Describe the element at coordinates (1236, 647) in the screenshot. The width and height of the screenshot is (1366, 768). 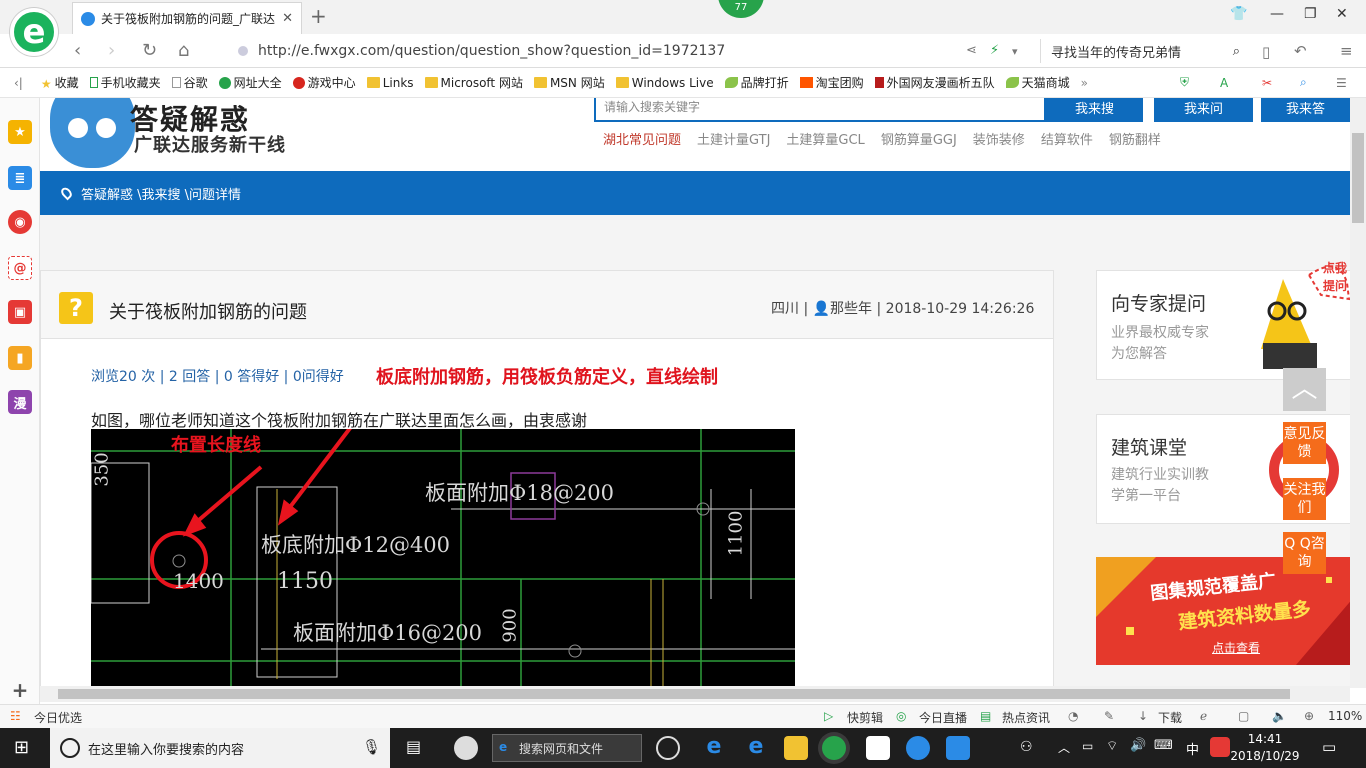
I see `banner-link: 点击查看` at that location.